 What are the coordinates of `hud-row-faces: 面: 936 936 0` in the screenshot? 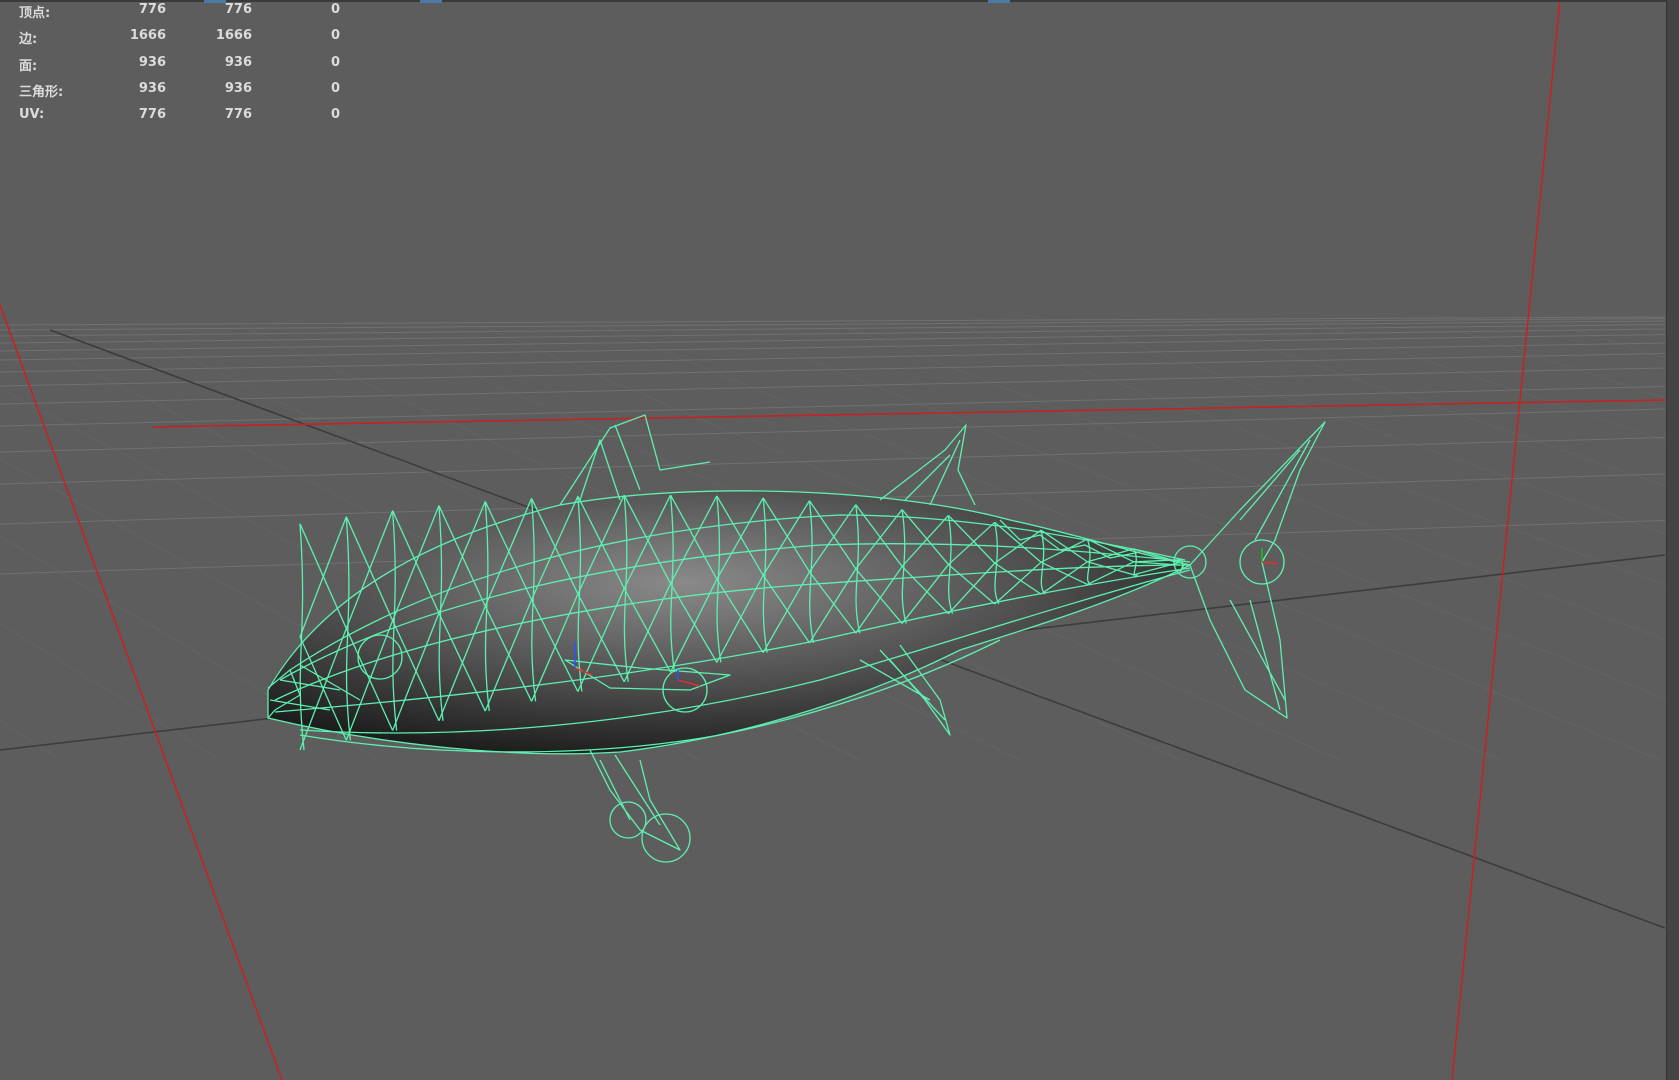 It's located at (180, 66).